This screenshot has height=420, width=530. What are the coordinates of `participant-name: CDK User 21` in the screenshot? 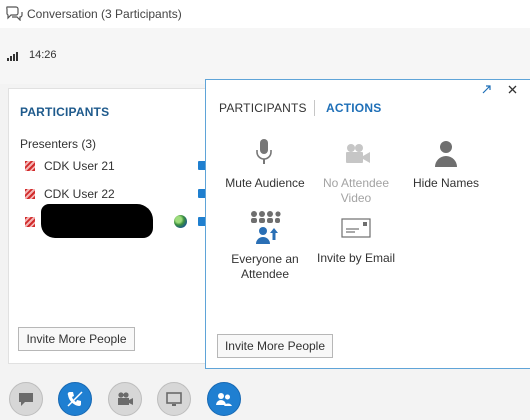 It's located at (79, 166).